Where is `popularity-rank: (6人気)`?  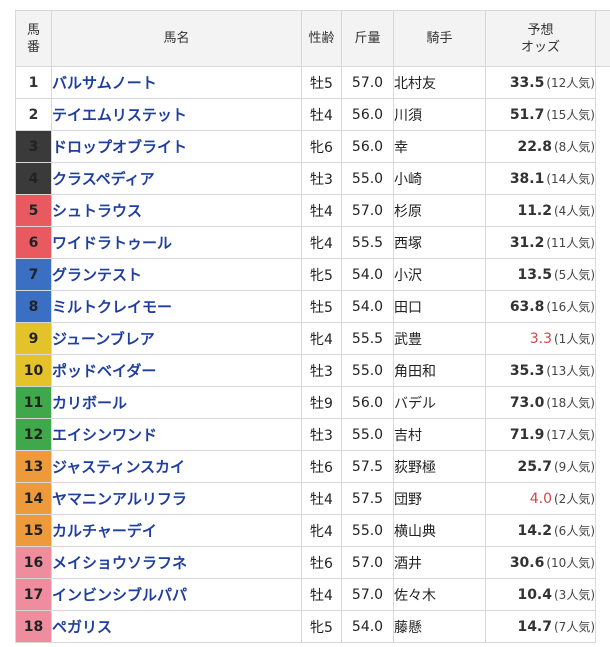 popularity-rank: (6人気) is located at coordinates (574, 531).